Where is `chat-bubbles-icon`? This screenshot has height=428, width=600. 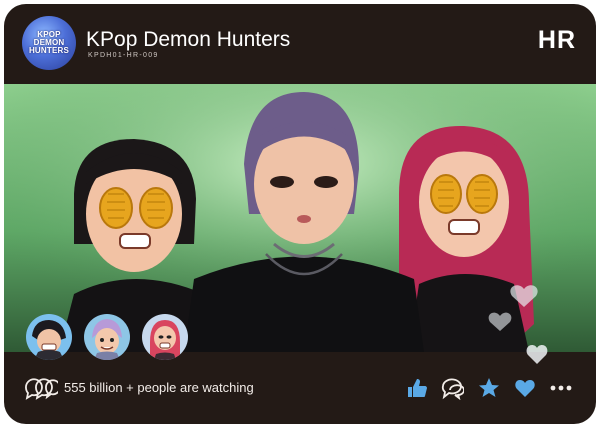 chat-bubbles-icon is located at coordinates (41, 389).